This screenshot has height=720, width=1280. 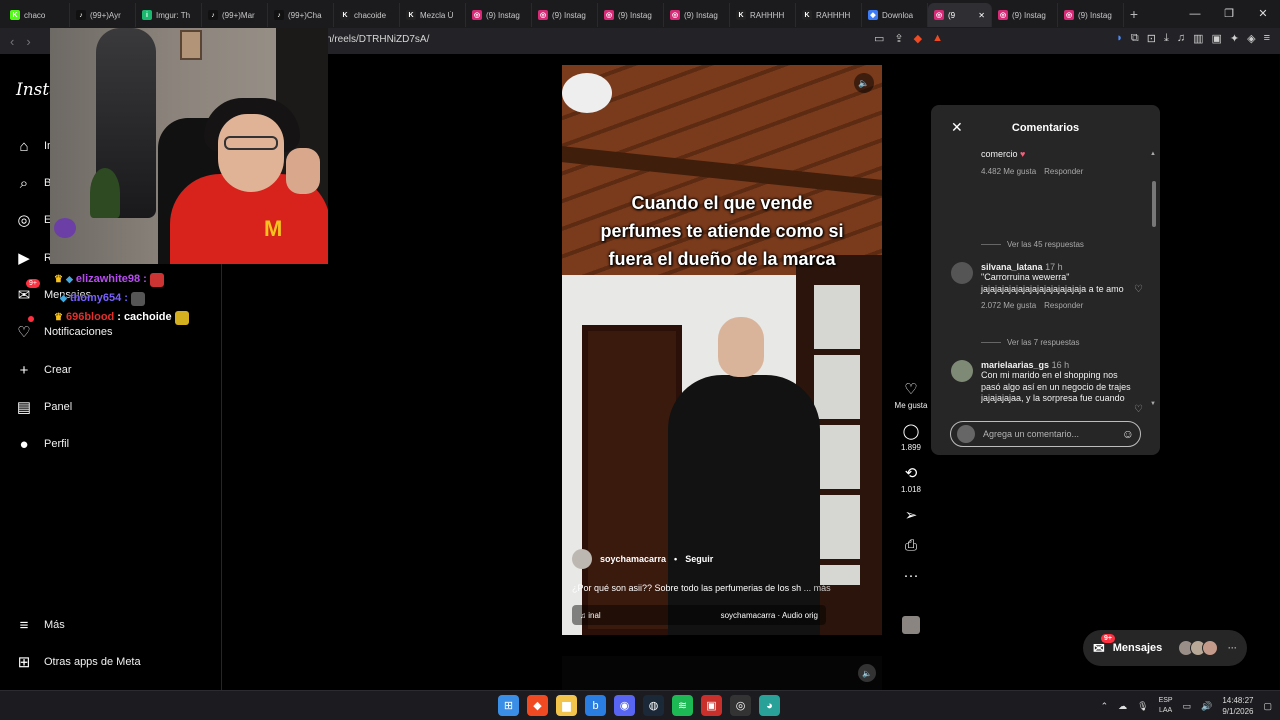 What do you see at coordinates (1015, 365) in the screenshot?
I see `comment-user: marielaarias_gs` at bounding box center [1015, 365].